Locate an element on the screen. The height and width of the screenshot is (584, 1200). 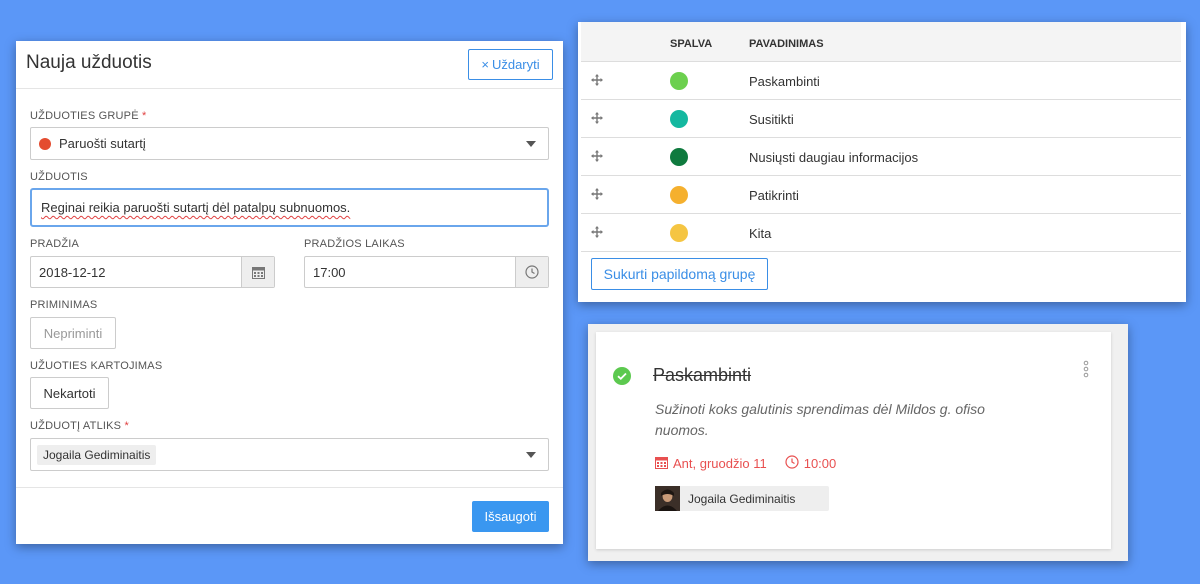
start-date-field: 2018-12-12 is located at coordinates (152, 272).